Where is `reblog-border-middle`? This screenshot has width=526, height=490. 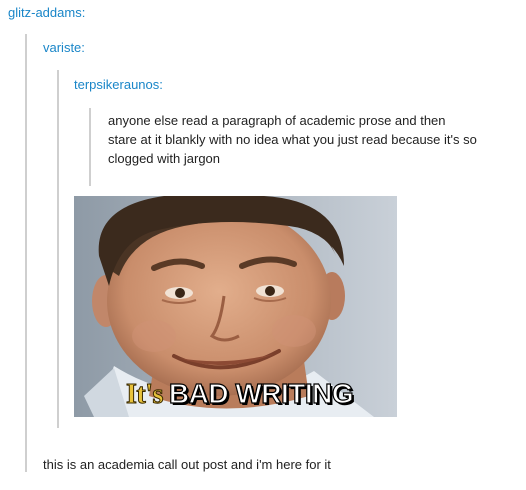 reblog-border-middle is located at coordinates (58, 249).